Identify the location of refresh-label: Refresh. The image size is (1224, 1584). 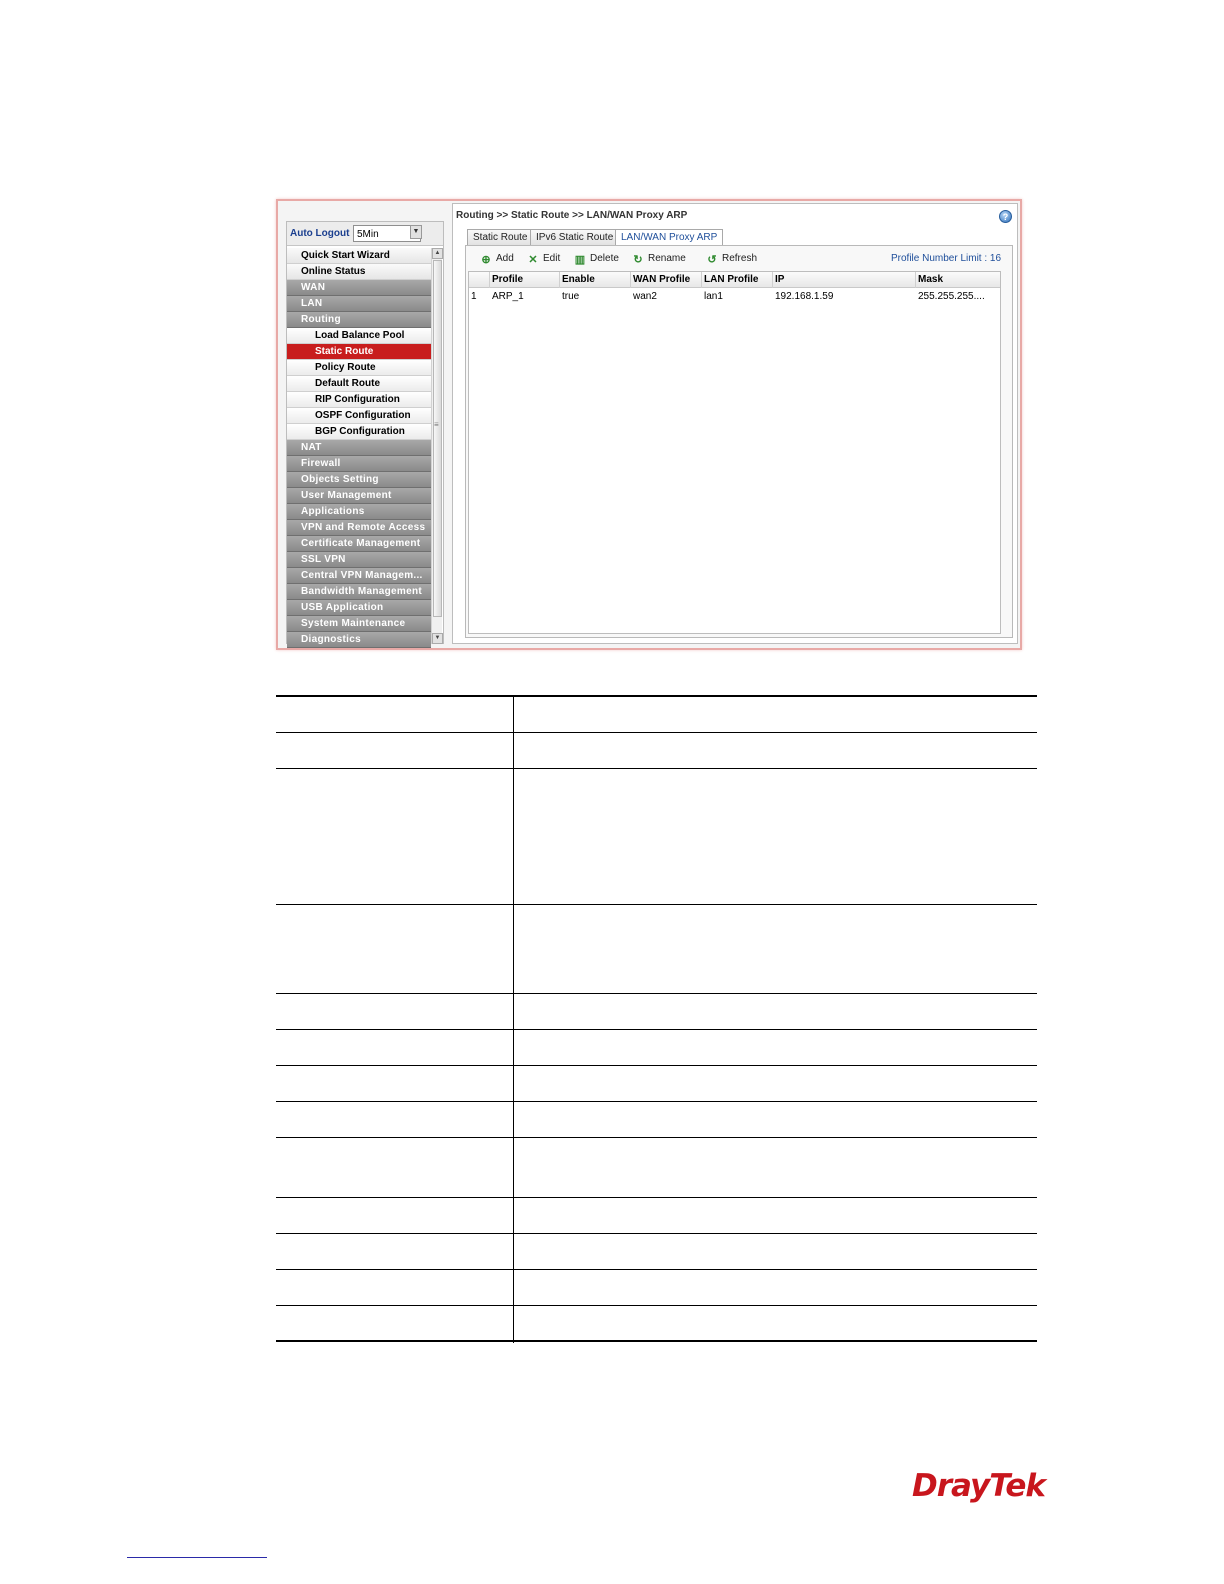
(740, 258).